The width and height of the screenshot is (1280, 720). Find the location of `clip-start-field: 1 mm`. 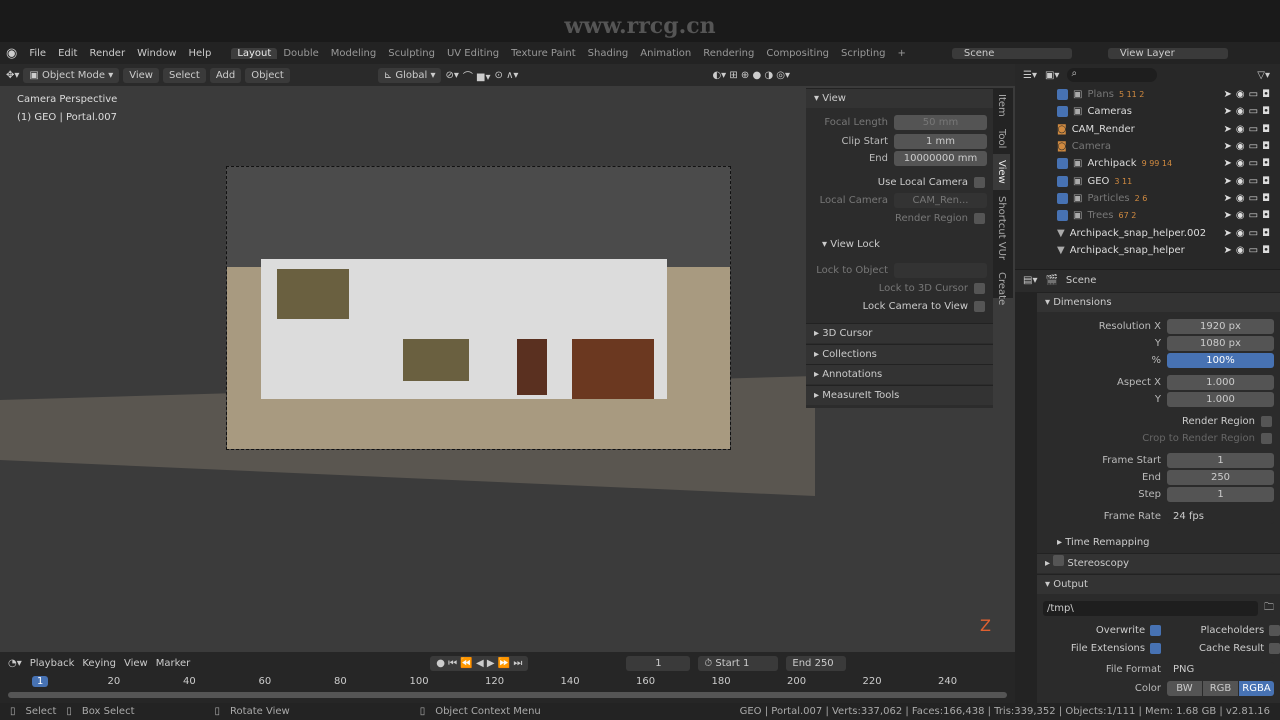

clip-start-field: 1 mm is located at coordinates (940, 141).